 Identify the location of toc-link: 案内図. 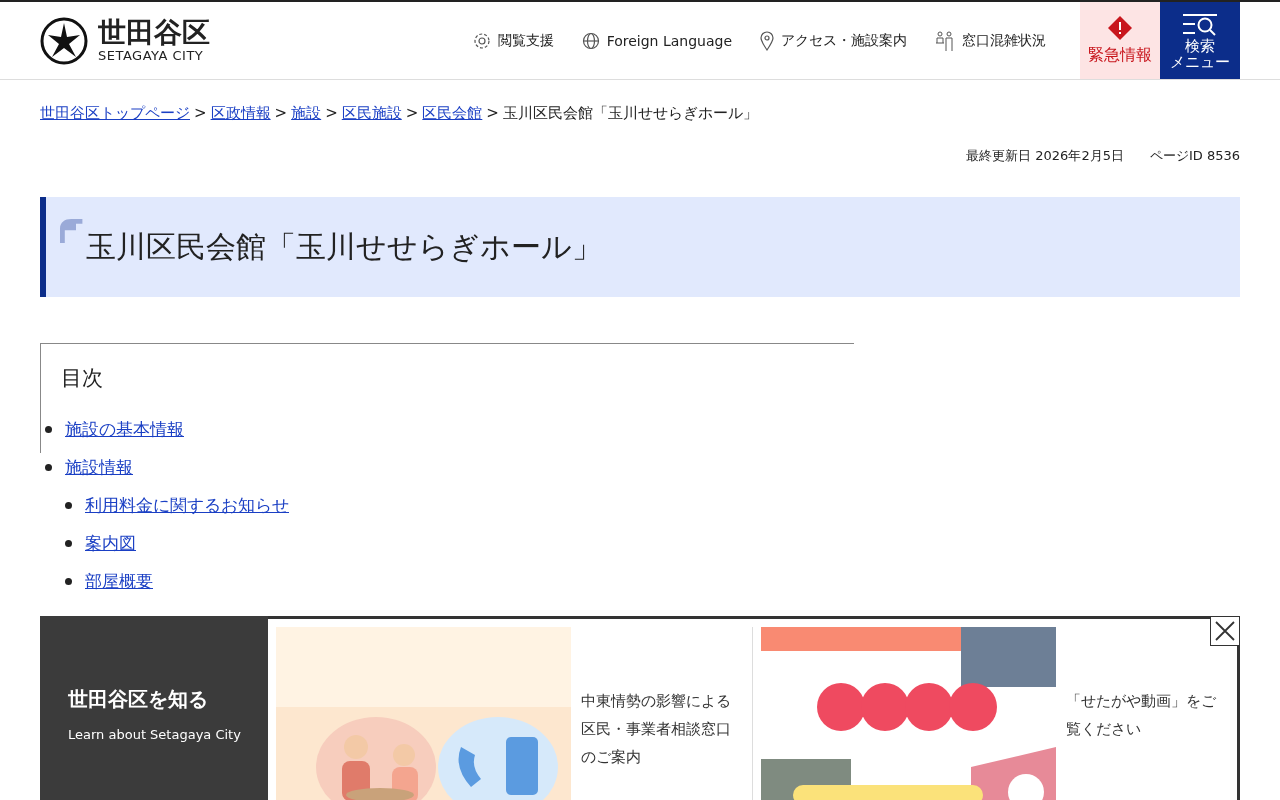
(110, 543).